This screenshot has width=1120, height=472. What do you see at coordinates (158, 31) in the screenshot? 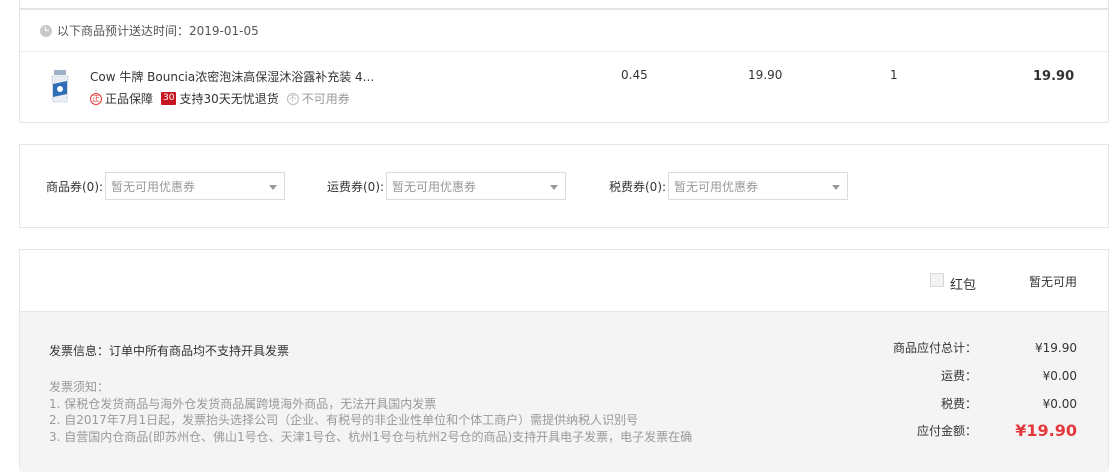
I see `delivery-estimate-text: 以下商品预计送达时间：2019-01-05` at bounding box center [158, 31].